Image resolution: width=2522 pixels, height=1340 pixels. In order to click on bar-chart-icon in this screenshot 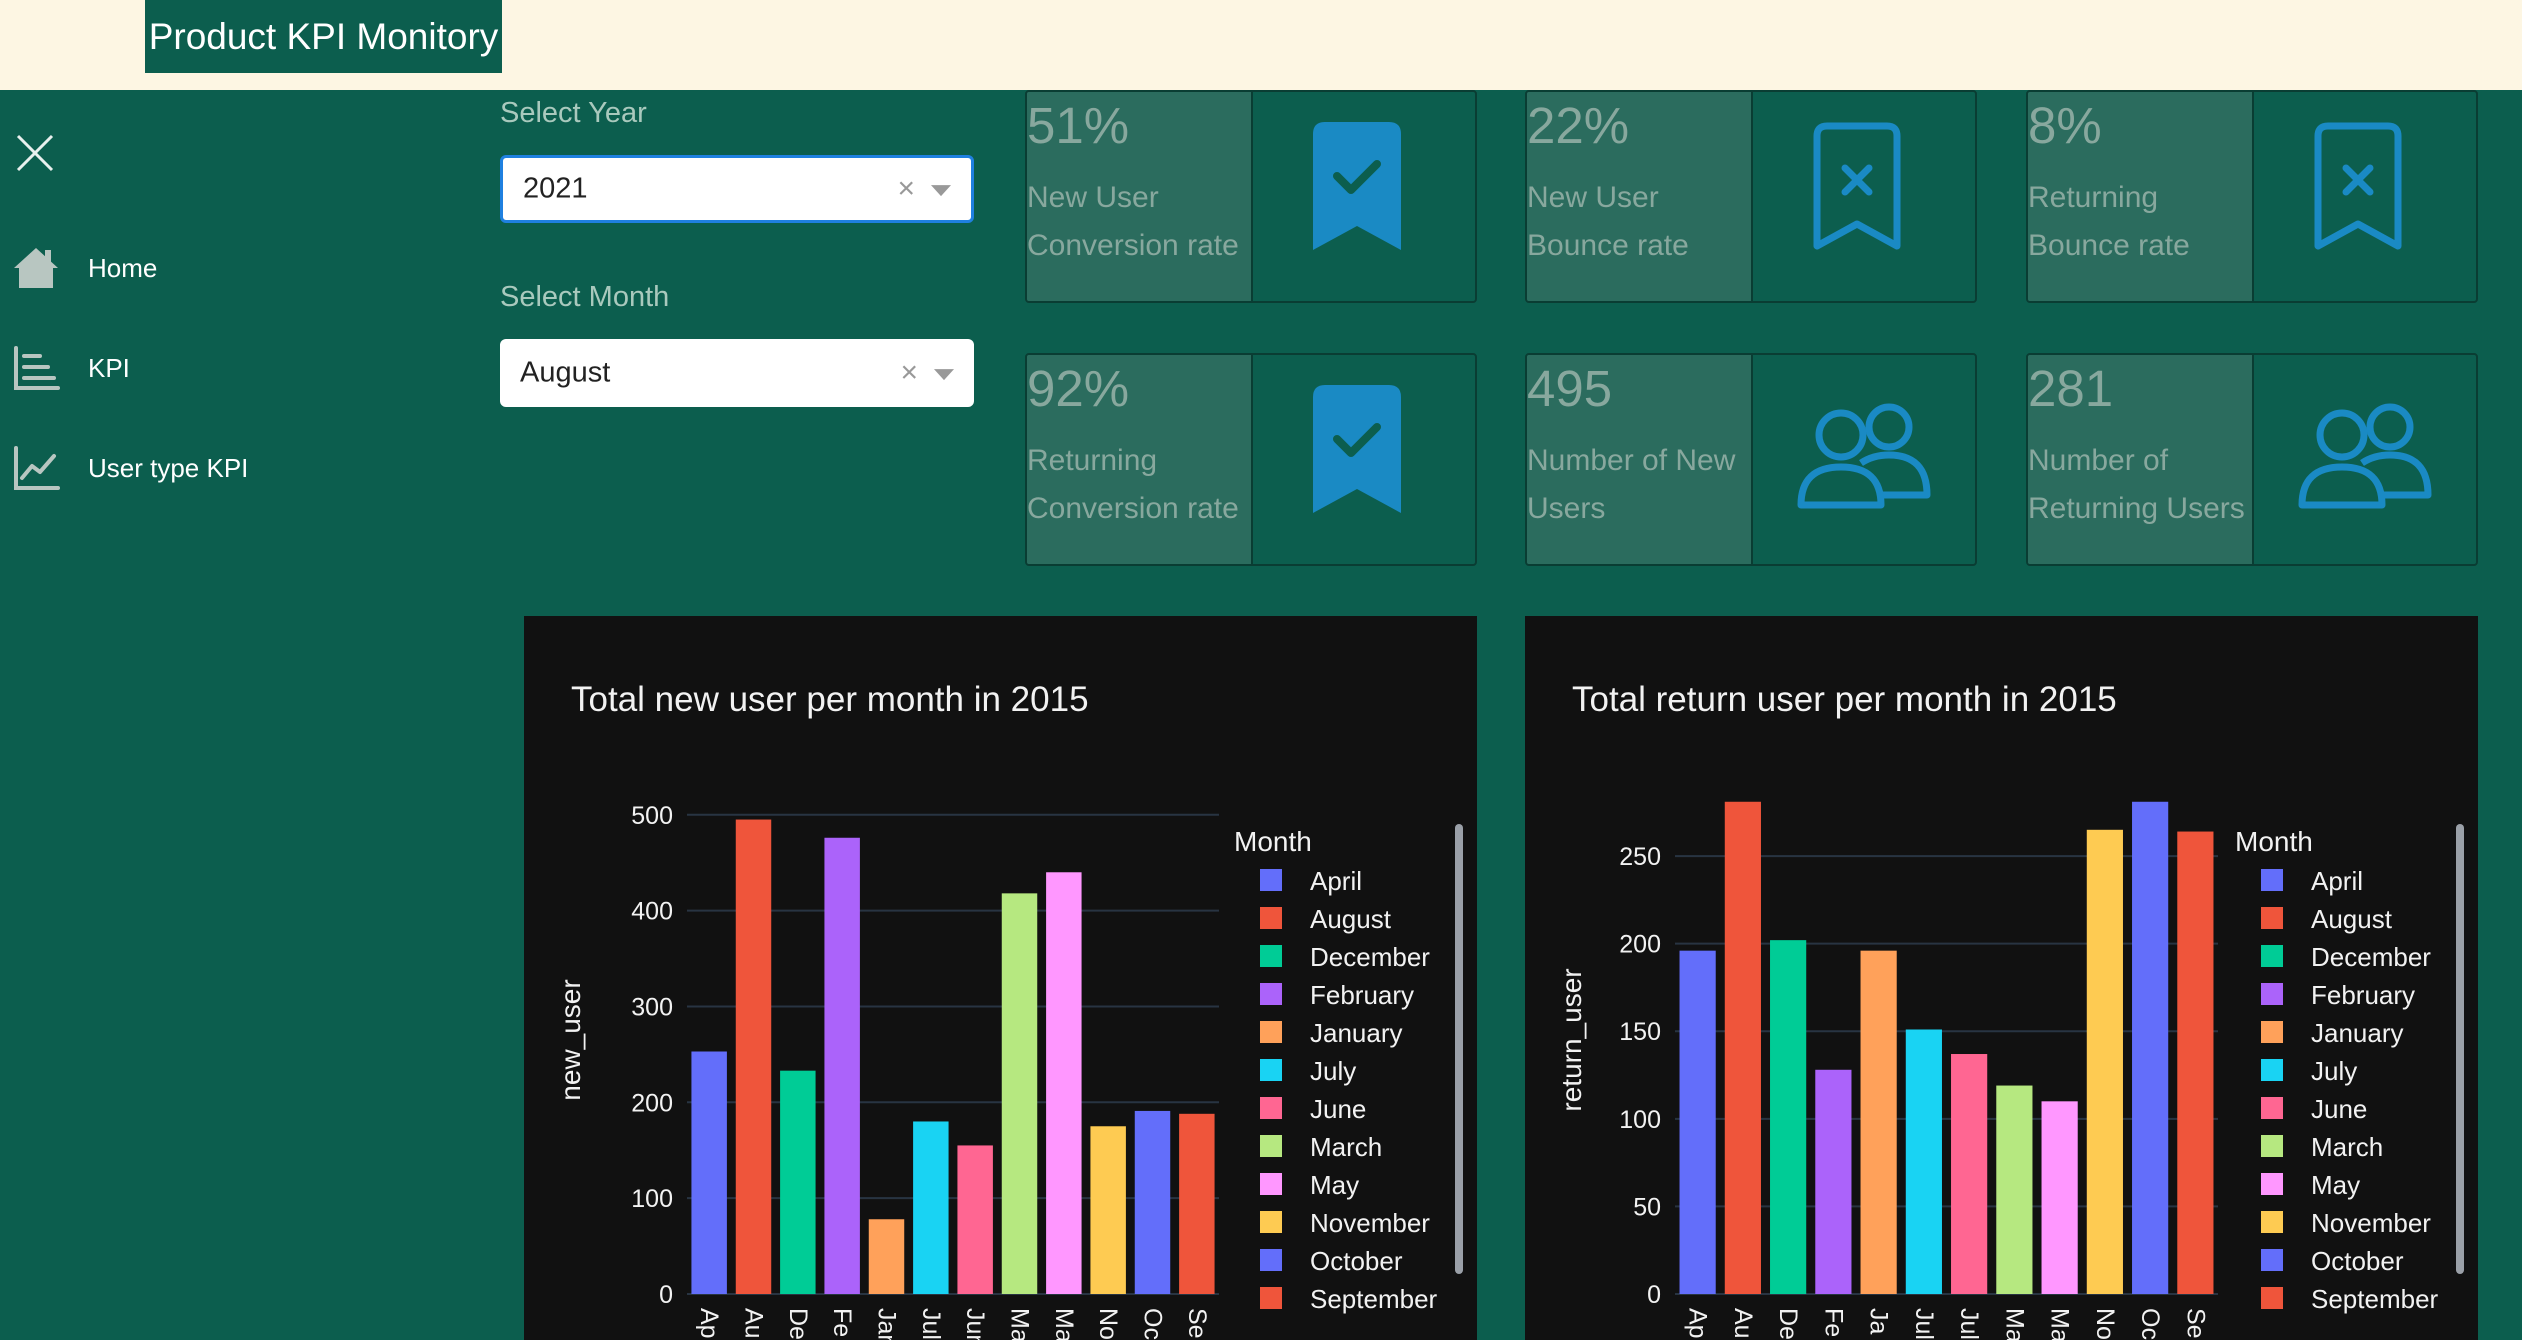, I will do `click(37, 368)`.